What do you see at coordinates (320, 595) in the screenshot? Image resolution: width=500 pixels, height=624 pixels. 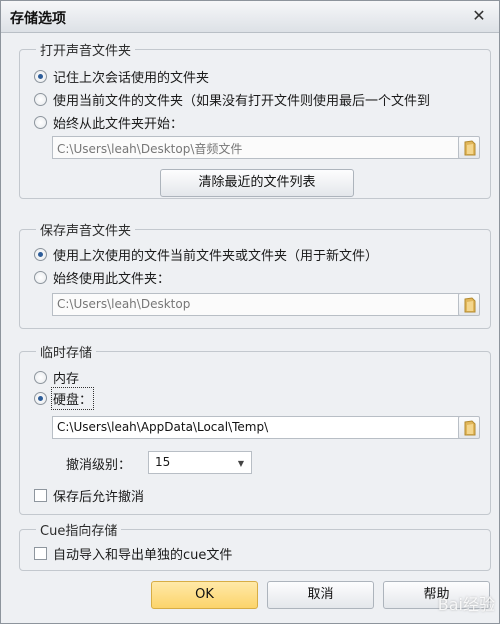 I see `cancel-button: 取消` at bounding box center [320, 595].